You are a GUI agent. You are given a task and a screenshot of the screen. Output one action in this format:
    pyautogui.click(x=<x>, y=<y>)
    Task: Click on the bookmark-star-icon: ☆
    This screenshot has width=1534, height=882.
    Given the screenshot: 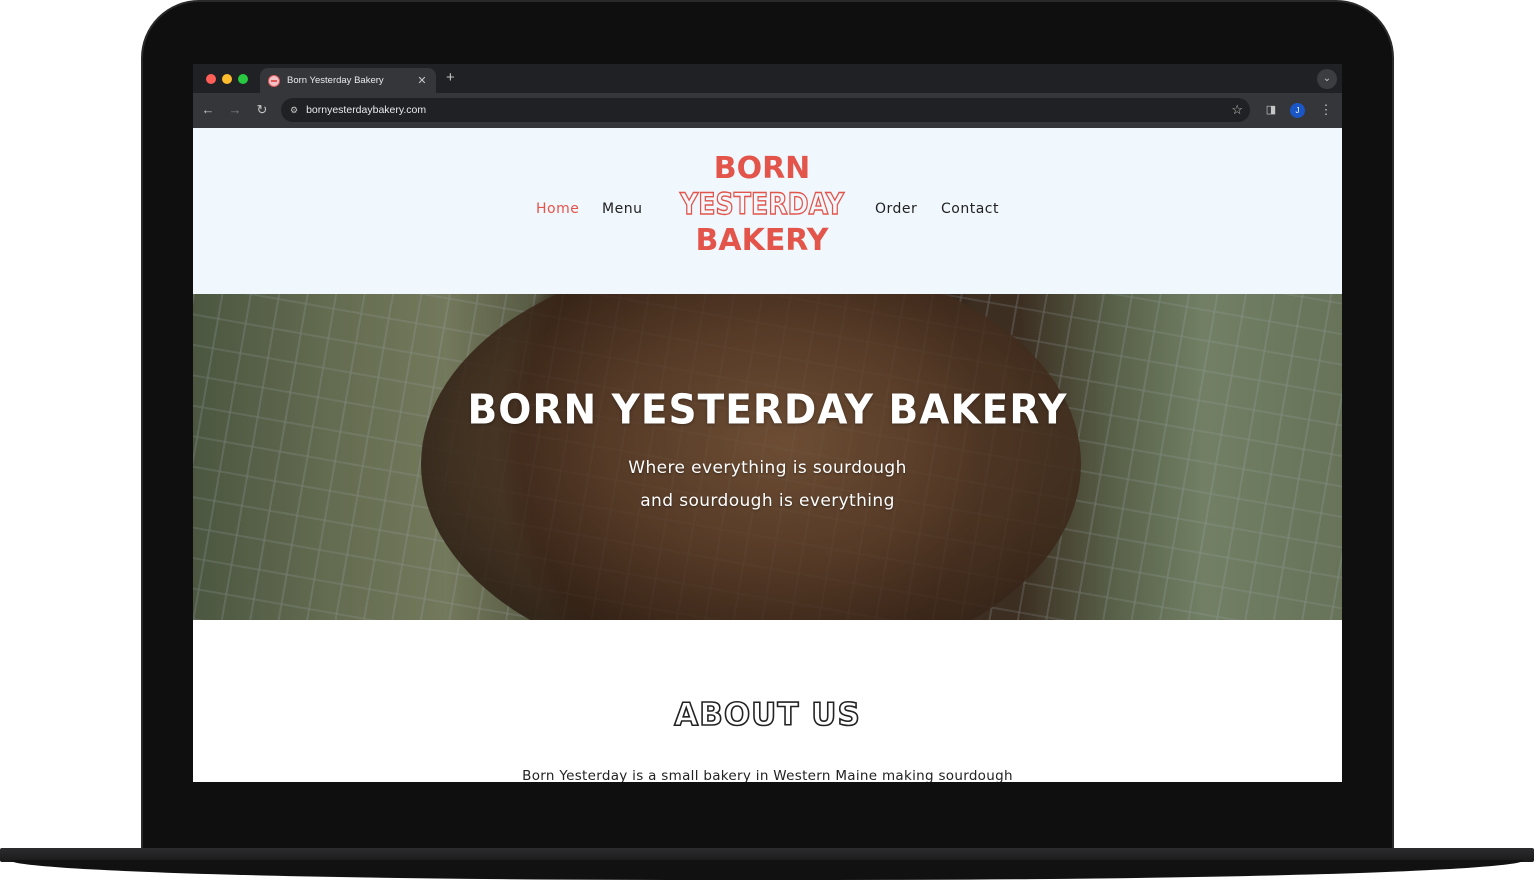 What is the action you would take?
    pyautogui.click(x=1237, y=110)
    